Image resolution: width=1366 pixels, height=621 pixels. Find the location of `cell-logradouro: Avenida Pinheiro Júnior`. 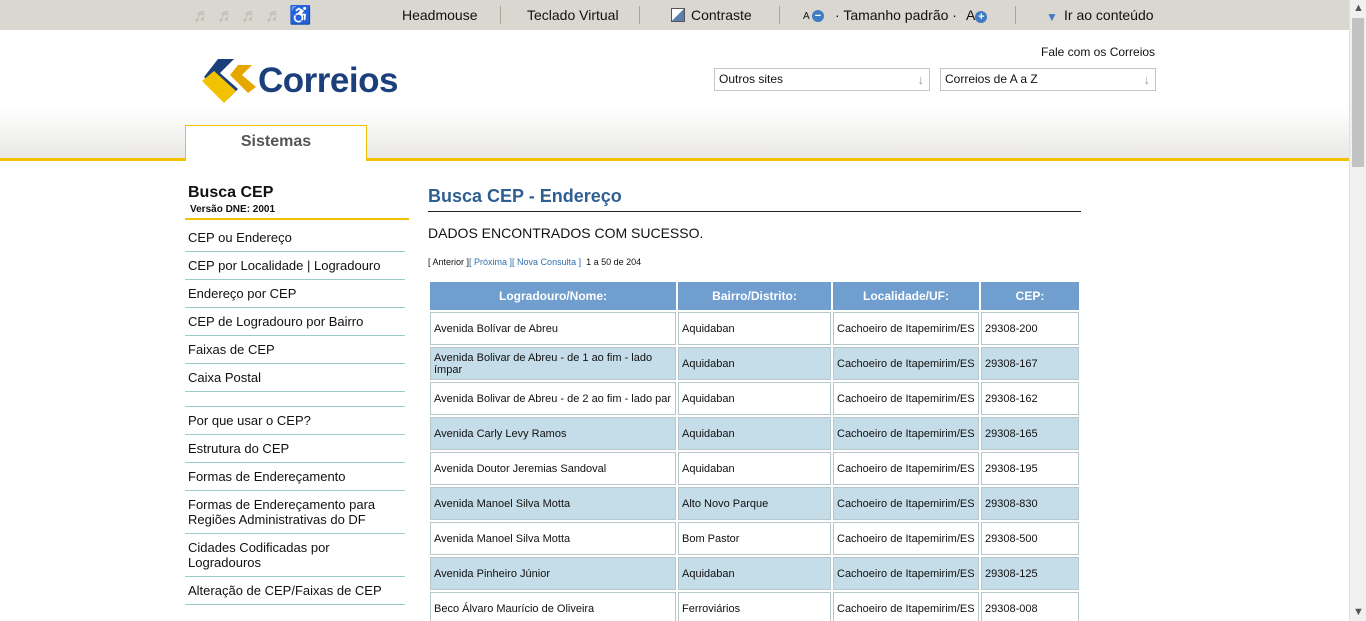

cell-logradouro: Avenida Pinheiro Júnior is located at coordinates (553, 573).